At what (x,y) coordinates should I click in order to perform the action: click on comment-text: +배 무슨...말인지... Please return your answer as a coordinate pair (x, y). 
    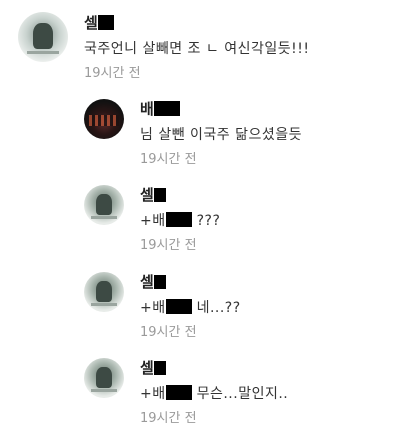
    Looking at the image, I should click on (214, 393).